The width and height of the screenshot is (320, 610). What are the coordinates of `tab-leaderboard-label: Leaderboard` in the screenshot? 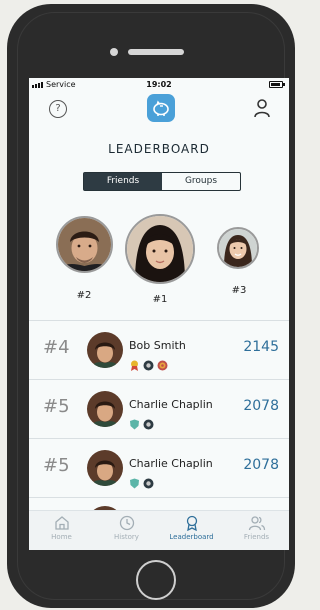 It's located at (191, 537).